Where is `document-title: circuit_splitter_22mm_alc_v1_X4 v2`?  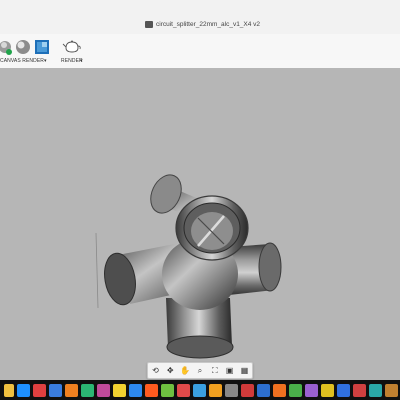 document-title: circuit_splitter_22mm_alc_v1_X4 v2 is located at coordinates (202, 24).